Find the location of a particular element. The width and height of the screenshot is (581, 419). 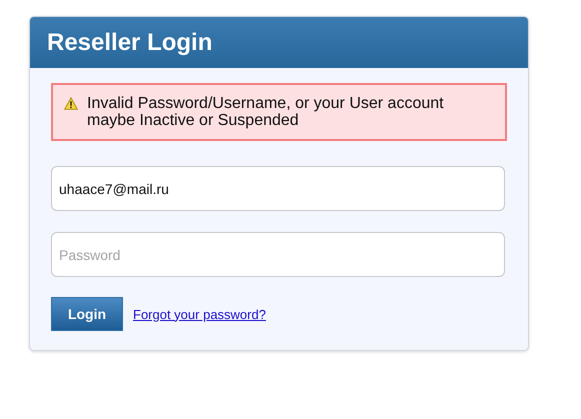

login-button: Login is located at coordinates (87, 314).